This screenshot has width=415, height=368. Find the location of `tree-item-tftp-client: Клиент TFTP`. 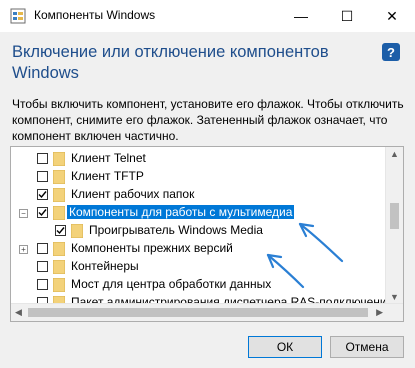

tree-item-tftp-client: Клиент TFTP is located at coordinates (207, 177).